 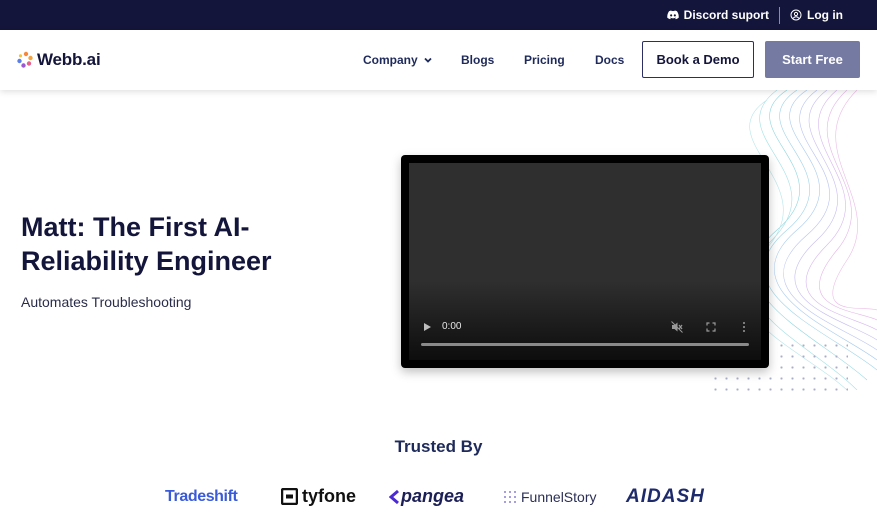 I want to click on discord-support-link: Discord suport, so click(x=717, y=15).